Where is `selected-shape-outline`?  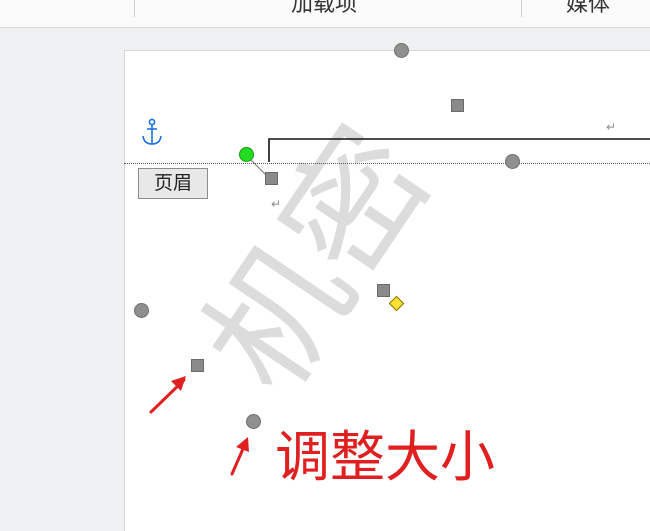 selected-shape-outline is located at coordinates (459, 150).